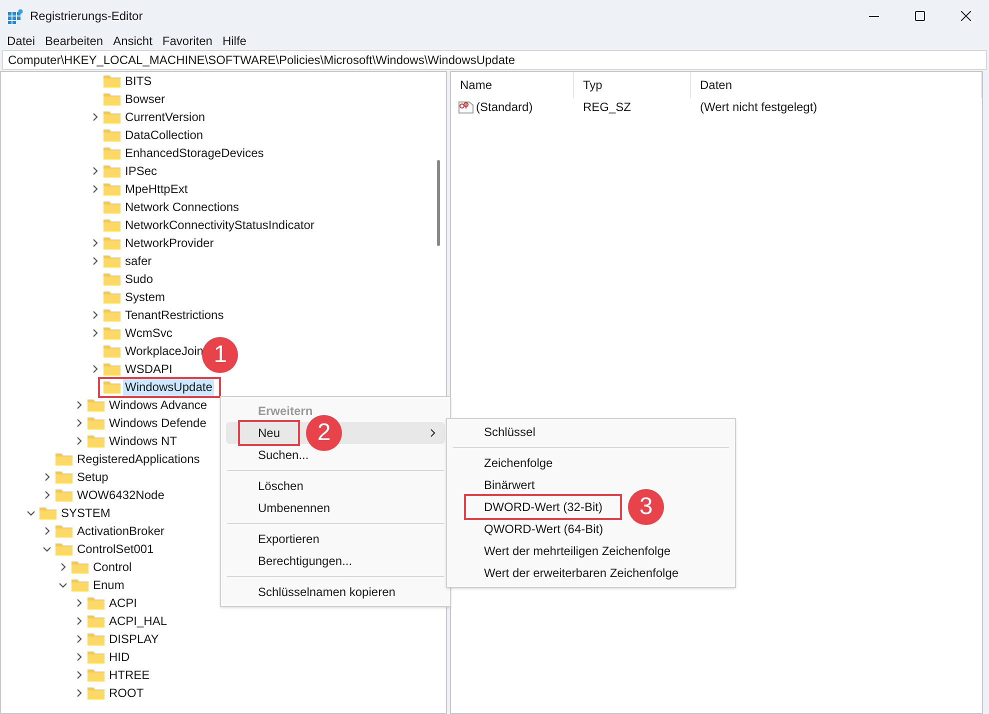  I want to click on tree-item: ROOT, so click(126, 693).